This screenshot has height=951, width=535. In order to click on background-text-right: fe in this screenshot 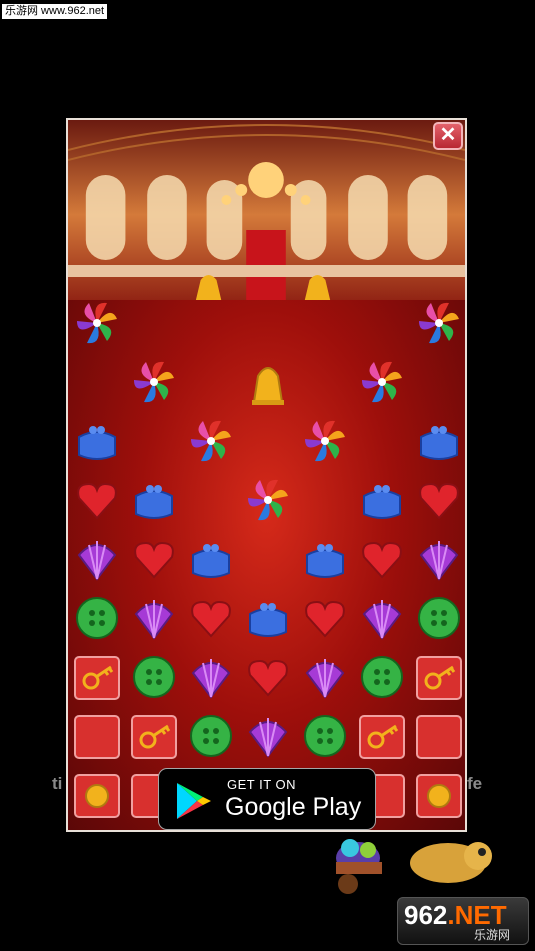, I will do `click(475, 783)`.